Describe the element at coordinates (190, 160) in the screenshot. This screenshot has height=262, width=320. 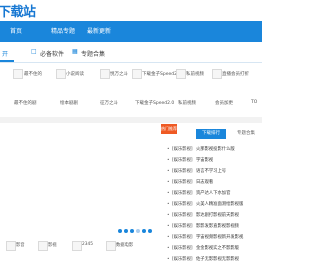
I see `list-item: • [娱乐影视] 宇宙影视` at that location.